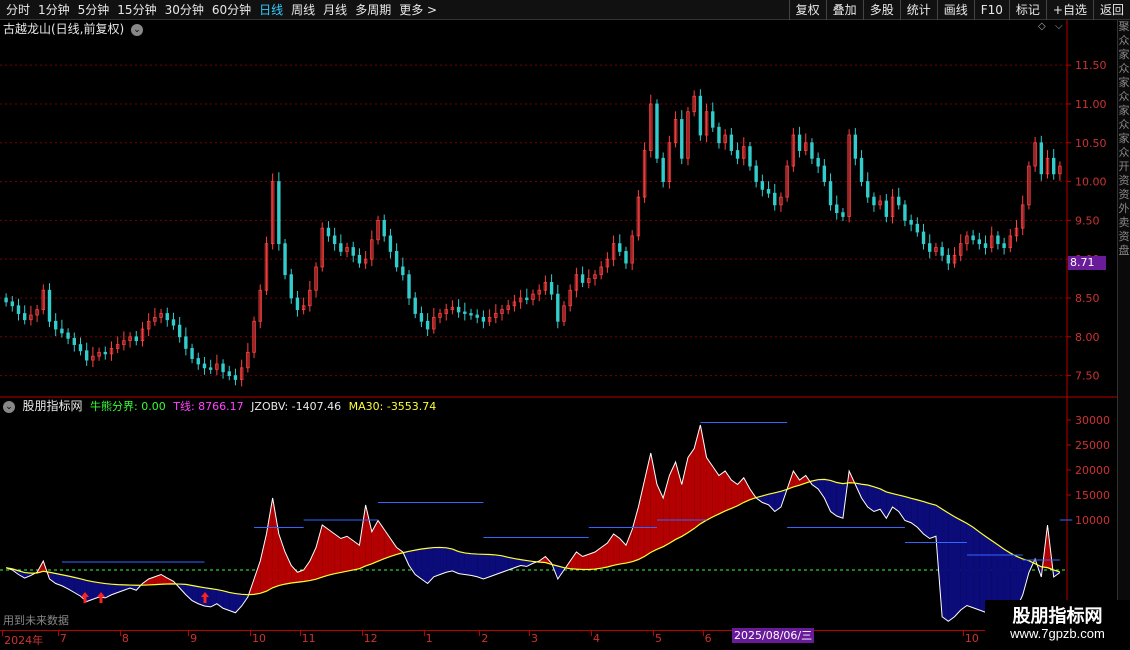 The height and width of the screenshot is (650, 1130). Describe the element at coordinates (1092, 445) in the screenshot. I see `indicator-axis-label: 25000` at that location.